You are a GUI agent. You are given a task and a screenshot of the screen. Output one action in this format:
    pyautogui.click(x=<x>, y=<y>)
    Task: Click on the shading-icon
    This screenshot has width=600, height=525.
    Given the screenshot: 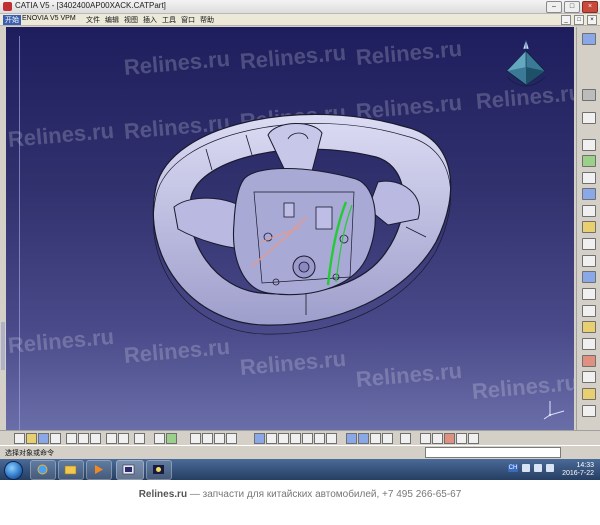 What is the action you would take?
    pyautogui.click(x=363, y=438)
    